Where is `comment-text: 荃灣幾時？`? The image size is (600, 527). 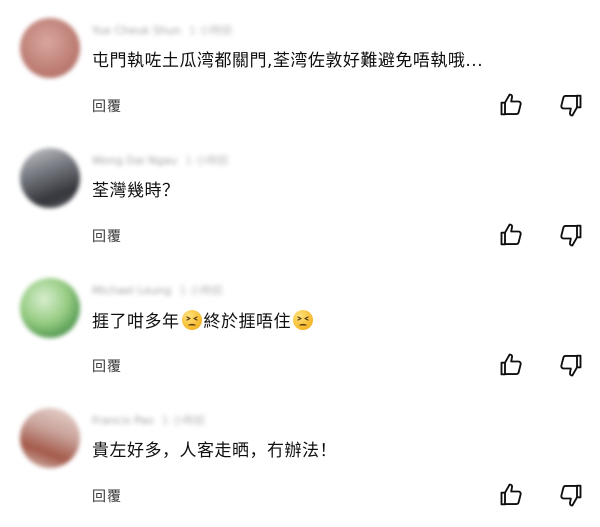
comment-text: 荃灣幾時？ is located at coordinates (136, 191).